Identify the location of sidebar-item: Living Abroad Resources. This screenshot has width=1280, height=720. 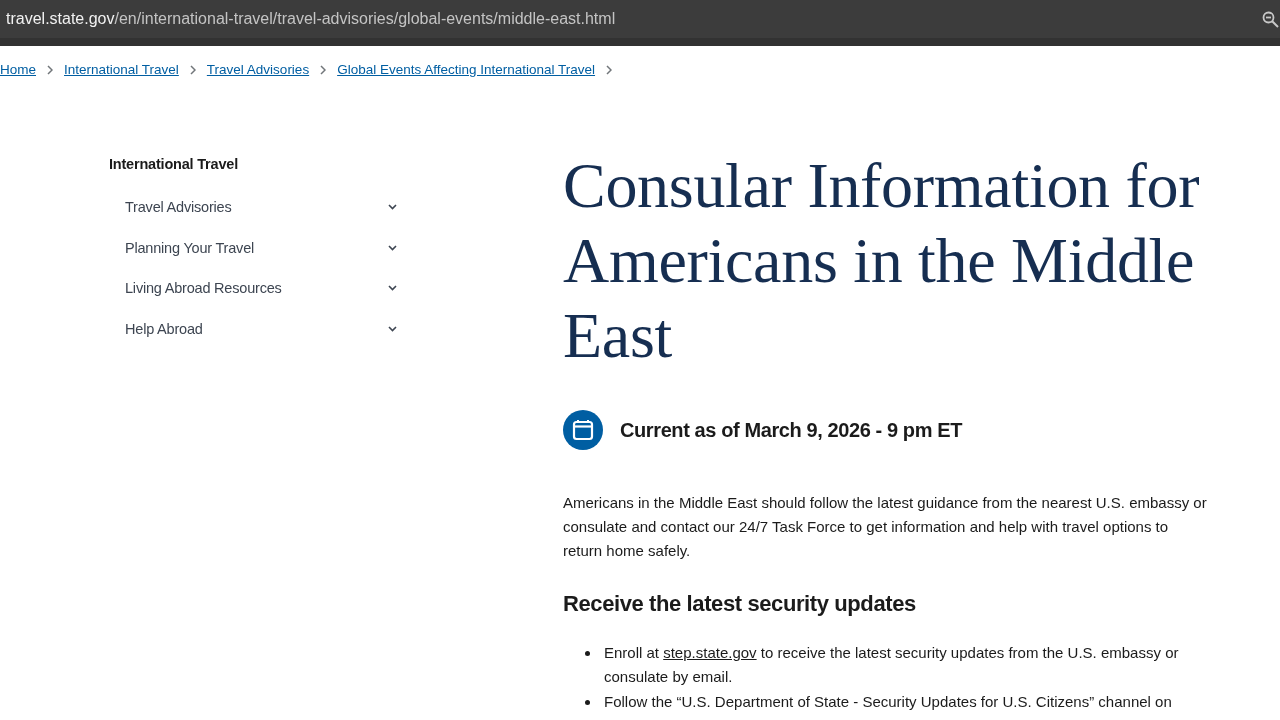
(263, 288).